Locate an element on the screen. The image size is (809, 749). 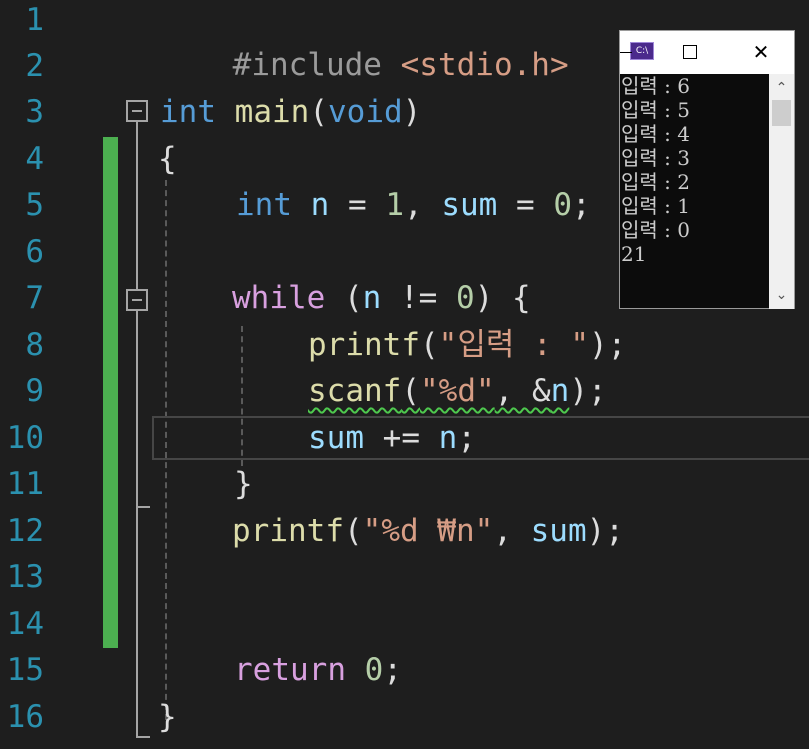
line-number: 5 is located at coordinates (34, 205).